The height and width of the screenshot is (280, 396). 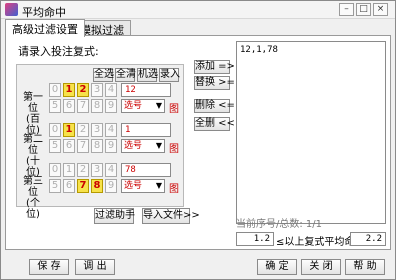 What do you see at coordinates (83, 170) in the screenshot?
I see `pos3-digit-2: 2` at bounding box center [83, 170].